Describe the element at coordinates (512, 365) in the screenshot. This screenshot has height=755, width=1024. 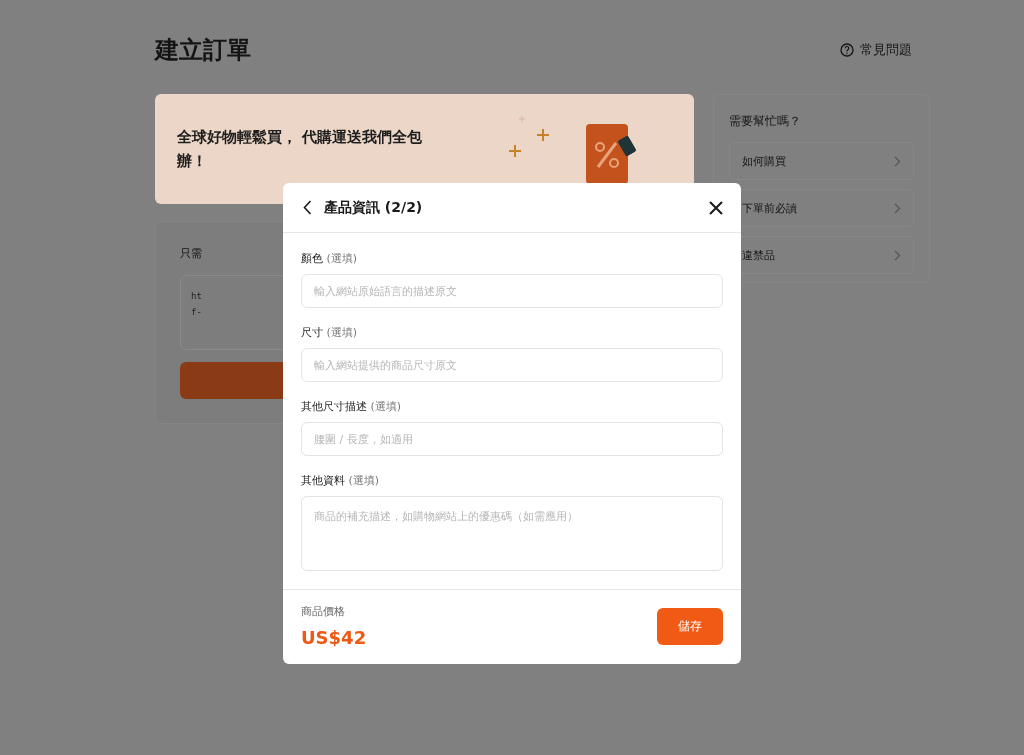
I see `input-field: 輸入網站提供的商品尺寸原文` at that location.